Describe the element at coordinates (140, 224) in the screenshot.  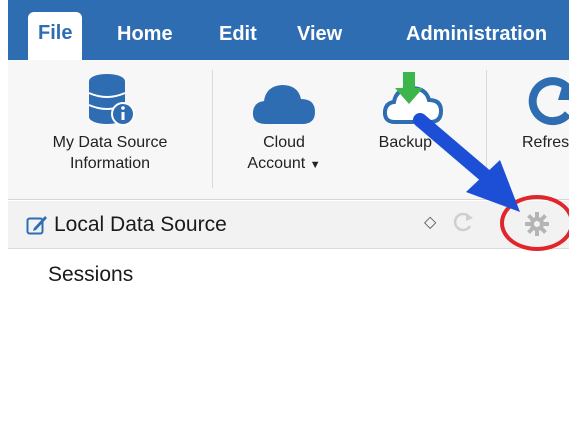
I see `data-source-title: Local Data Source` at that location.